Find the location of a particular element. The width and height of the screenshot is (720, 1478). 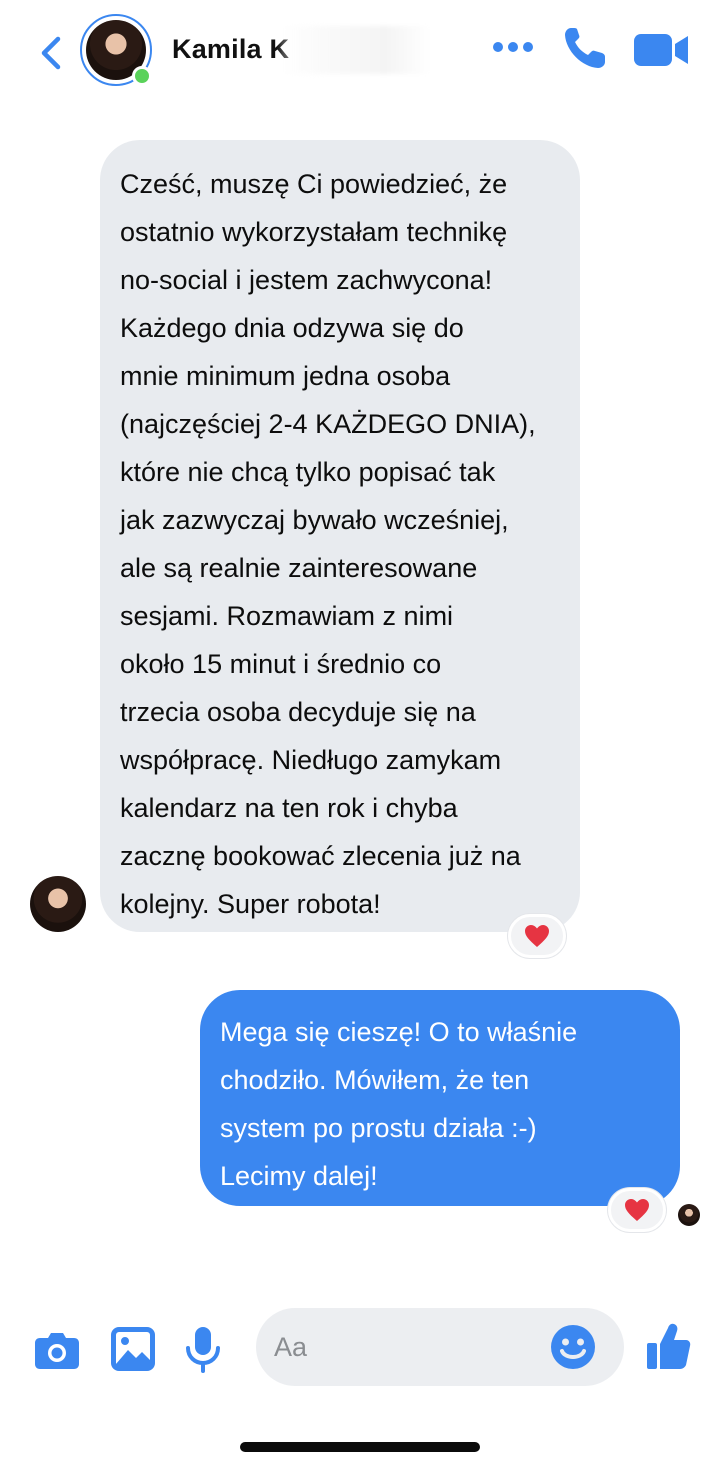

phone-icon is located at coordinates (585, 48).